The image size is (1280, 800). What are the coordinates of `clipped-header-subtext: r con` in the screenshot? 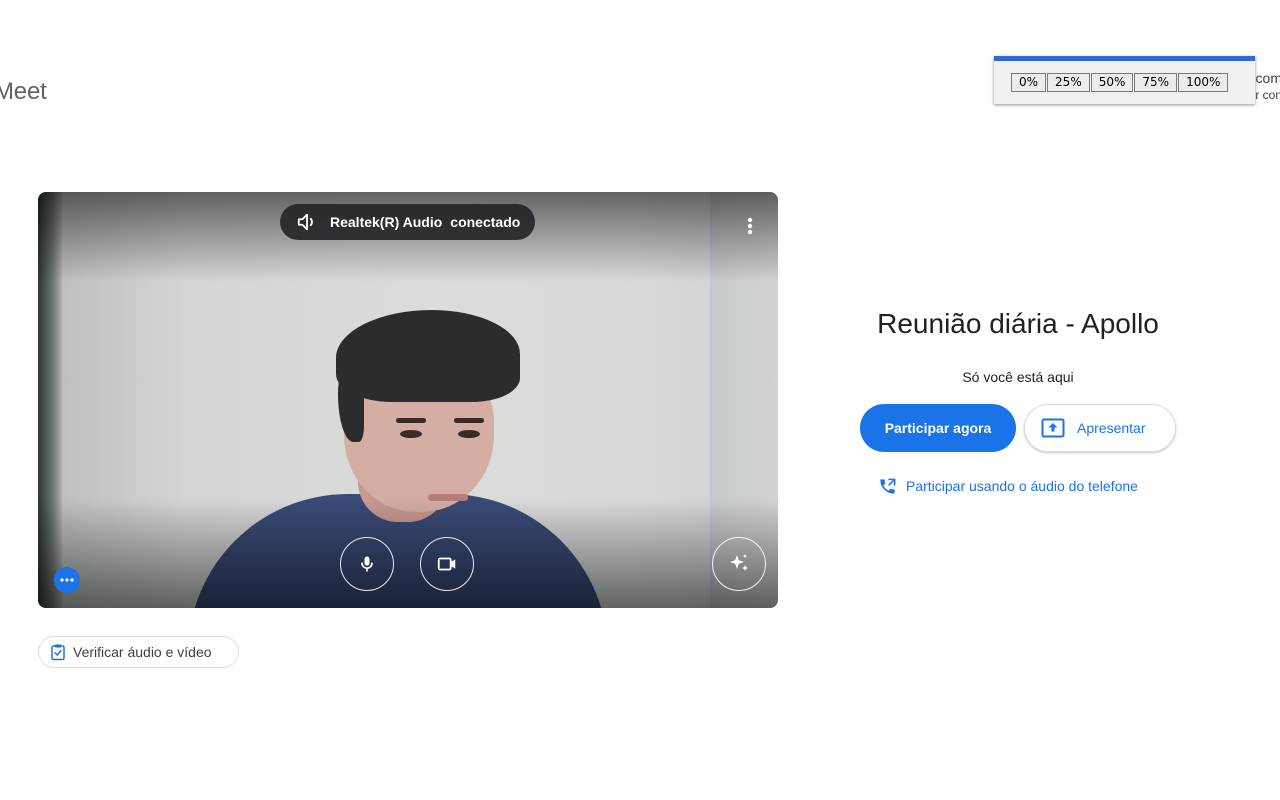 It's located at (1267, 95).